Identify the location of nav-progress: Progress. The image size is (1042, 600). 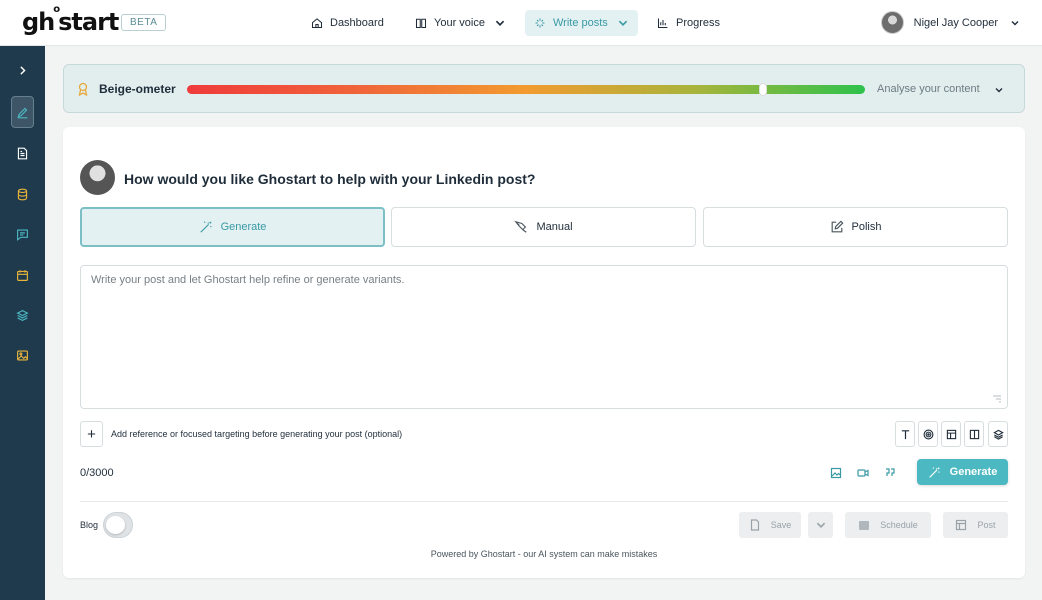
(688, 23).